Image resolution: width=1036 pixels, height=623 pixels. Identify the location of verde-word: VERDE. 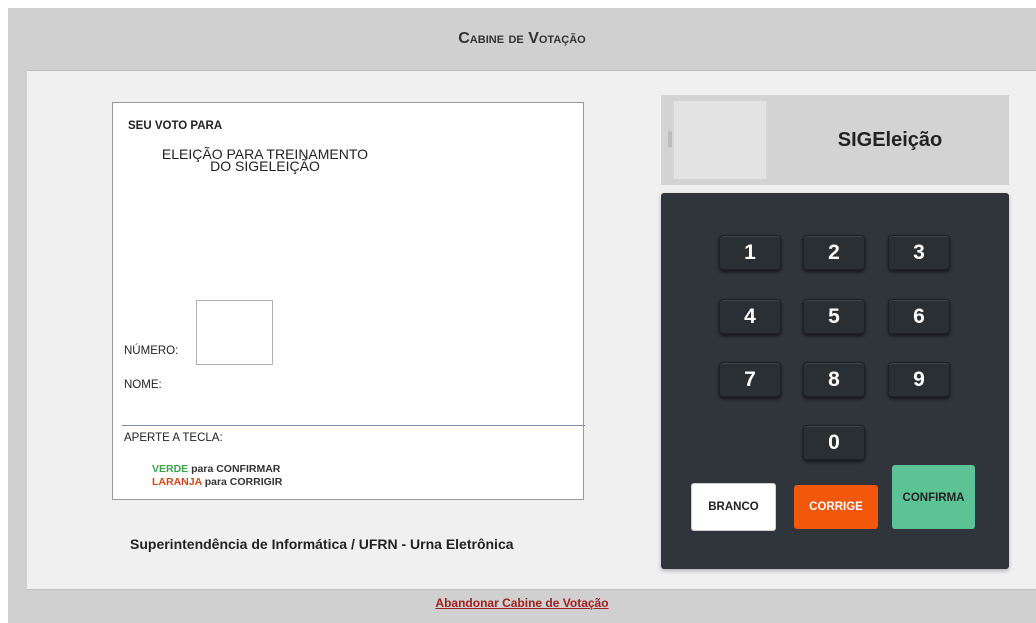
(170, 469).